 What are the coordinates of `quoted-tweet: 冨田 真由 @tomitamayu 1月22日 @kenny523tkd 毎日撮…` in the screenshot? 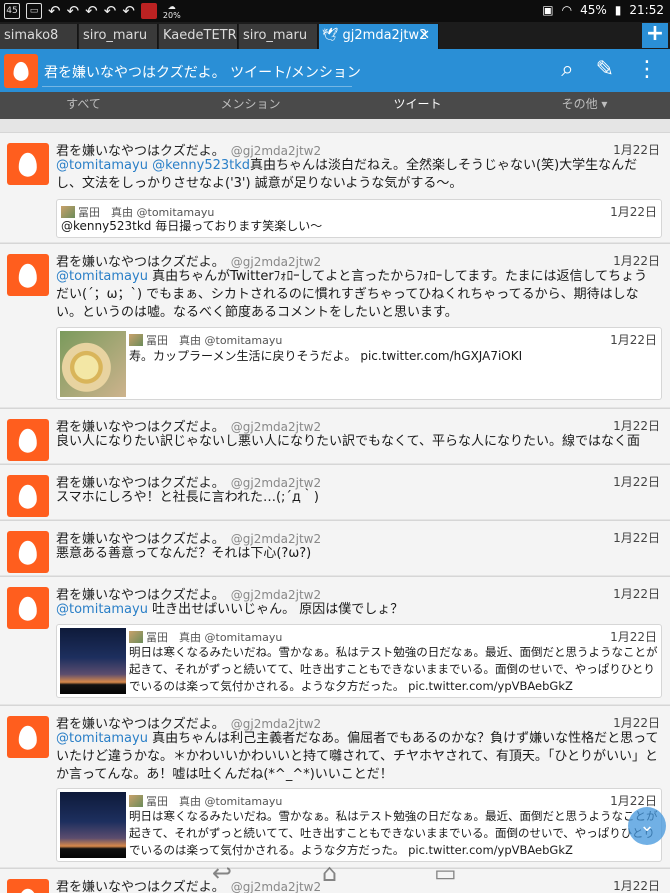 It's located at (359, 218).